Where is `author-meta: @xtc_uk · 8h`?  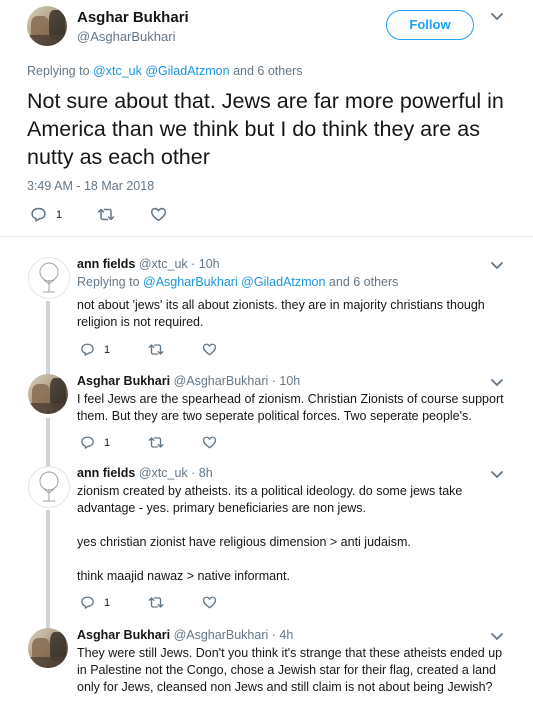
author-meta: @xtc_uk · 8h is located at coordinates (176, 473).